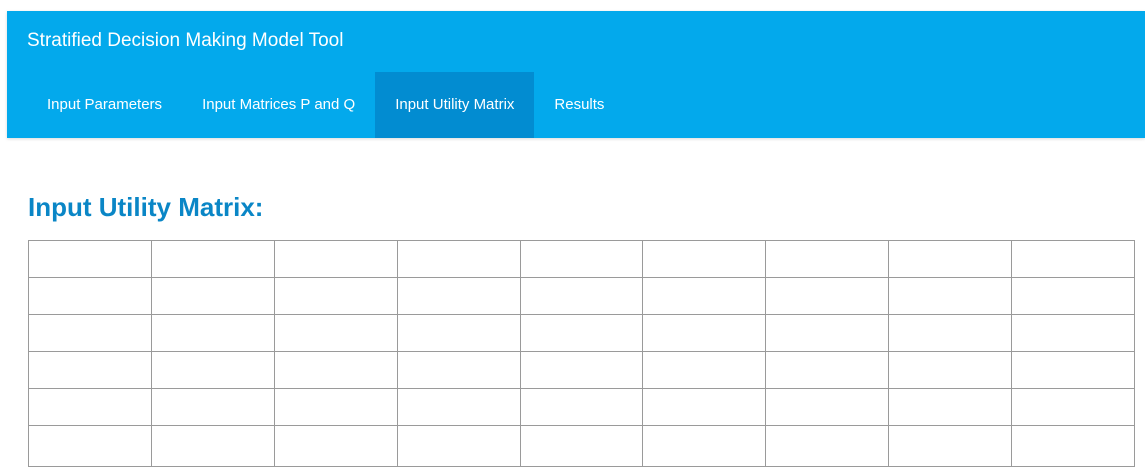  What do you see at coordinates (146, 207) in the screenshot?
I see `page-title: Input Utility Matrix:` at bounding box center [146, 207].